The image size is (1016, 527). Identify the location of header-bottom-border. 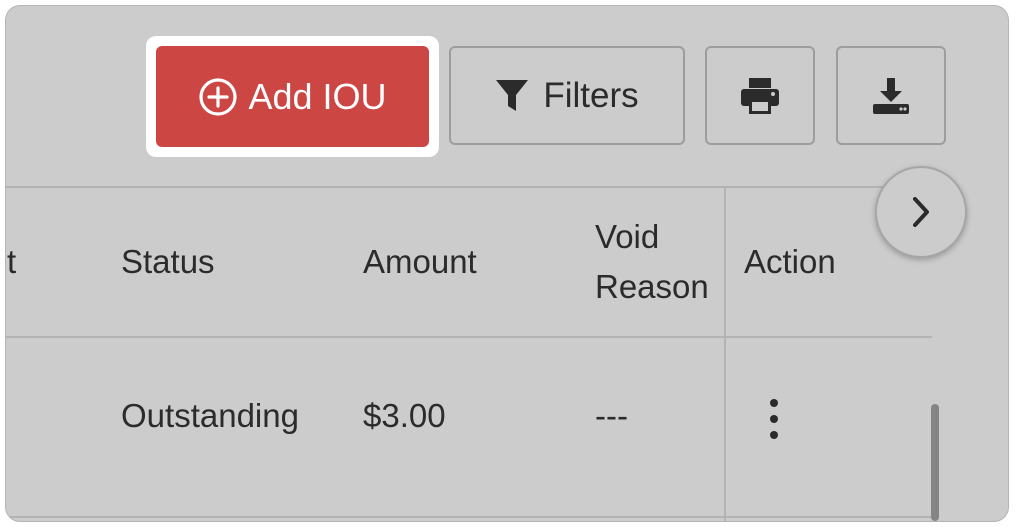
(469, 337).